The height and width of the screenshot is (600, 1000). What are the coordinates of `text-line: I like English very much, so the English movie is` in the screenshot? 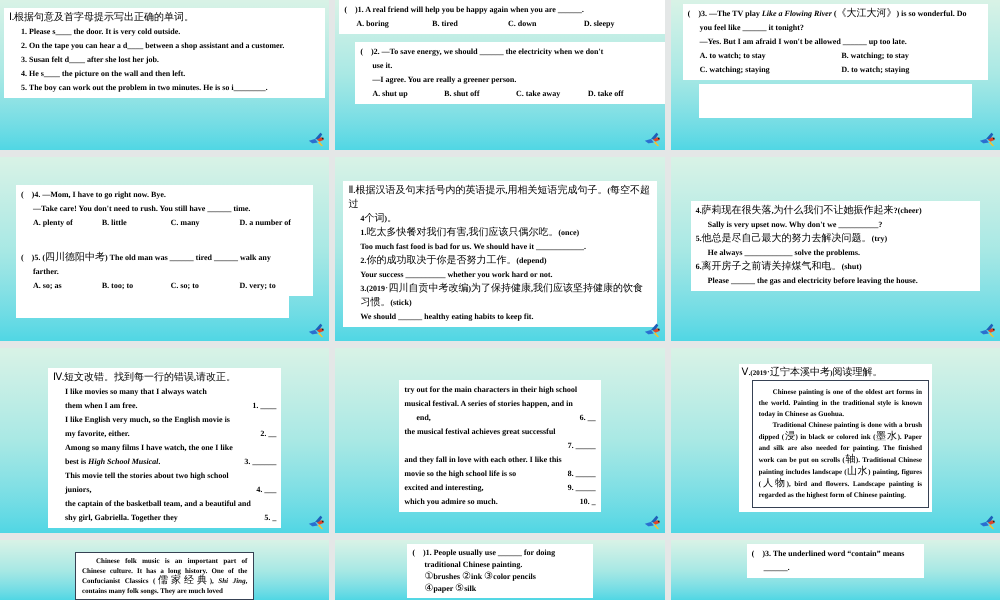 It's located at (147, 420).